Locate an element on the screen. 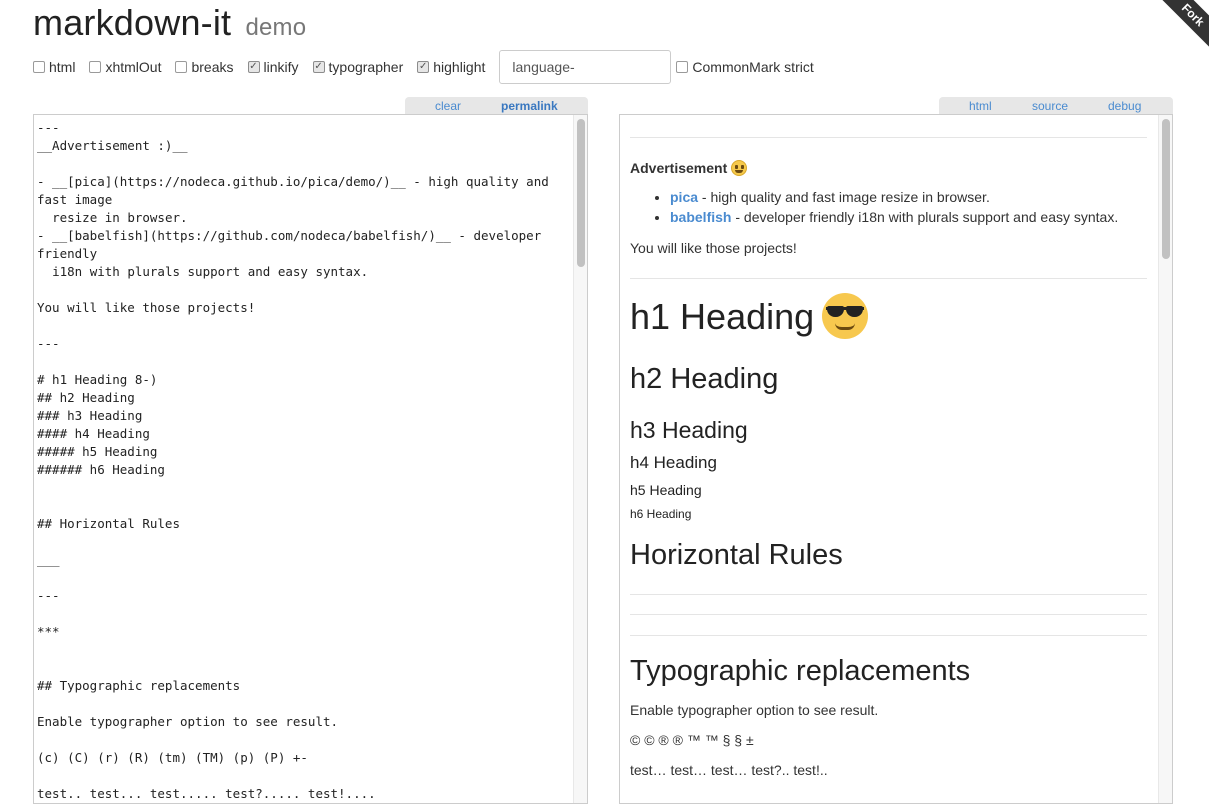 This screenshot has height=804, width=1209. pica-link: pica is located at coordinates (684, 197).